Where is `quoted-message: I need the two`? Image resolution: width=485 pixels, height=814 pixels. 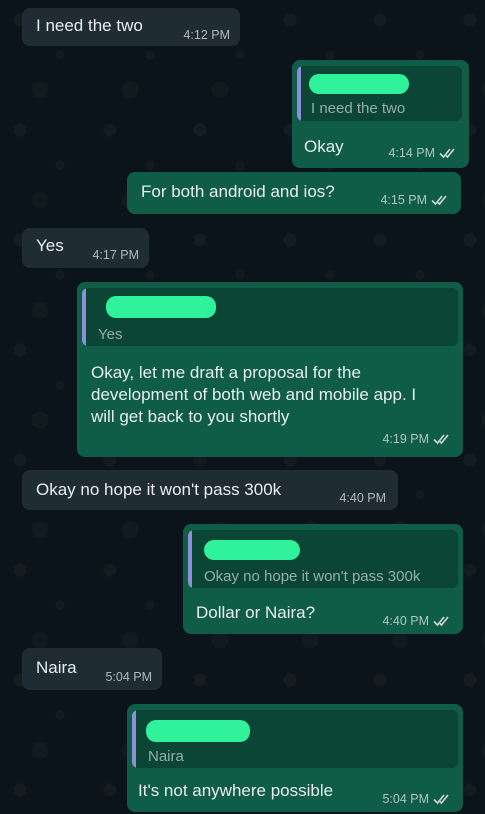 quoted-message: I need the two is located at coordinates (379, 93).